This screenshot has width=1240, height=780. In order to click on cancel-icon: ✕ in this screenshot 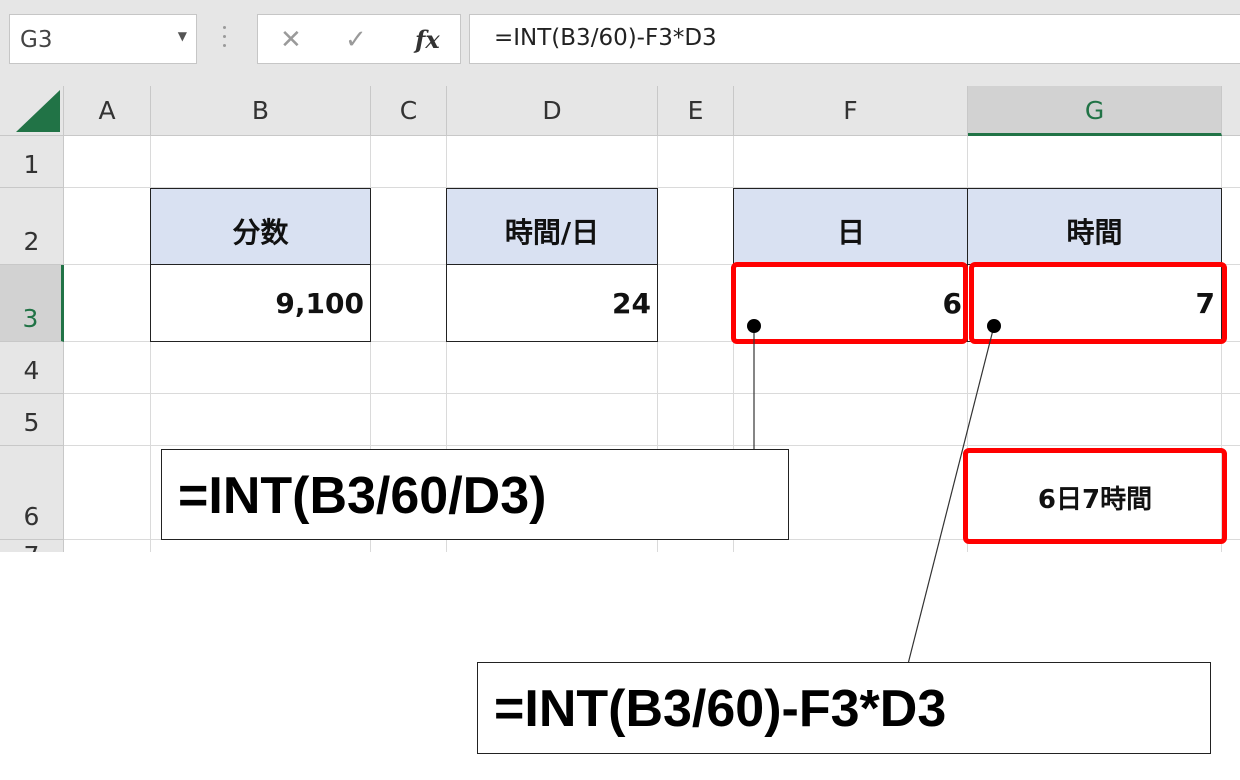, I will do `click(291, 40)`.